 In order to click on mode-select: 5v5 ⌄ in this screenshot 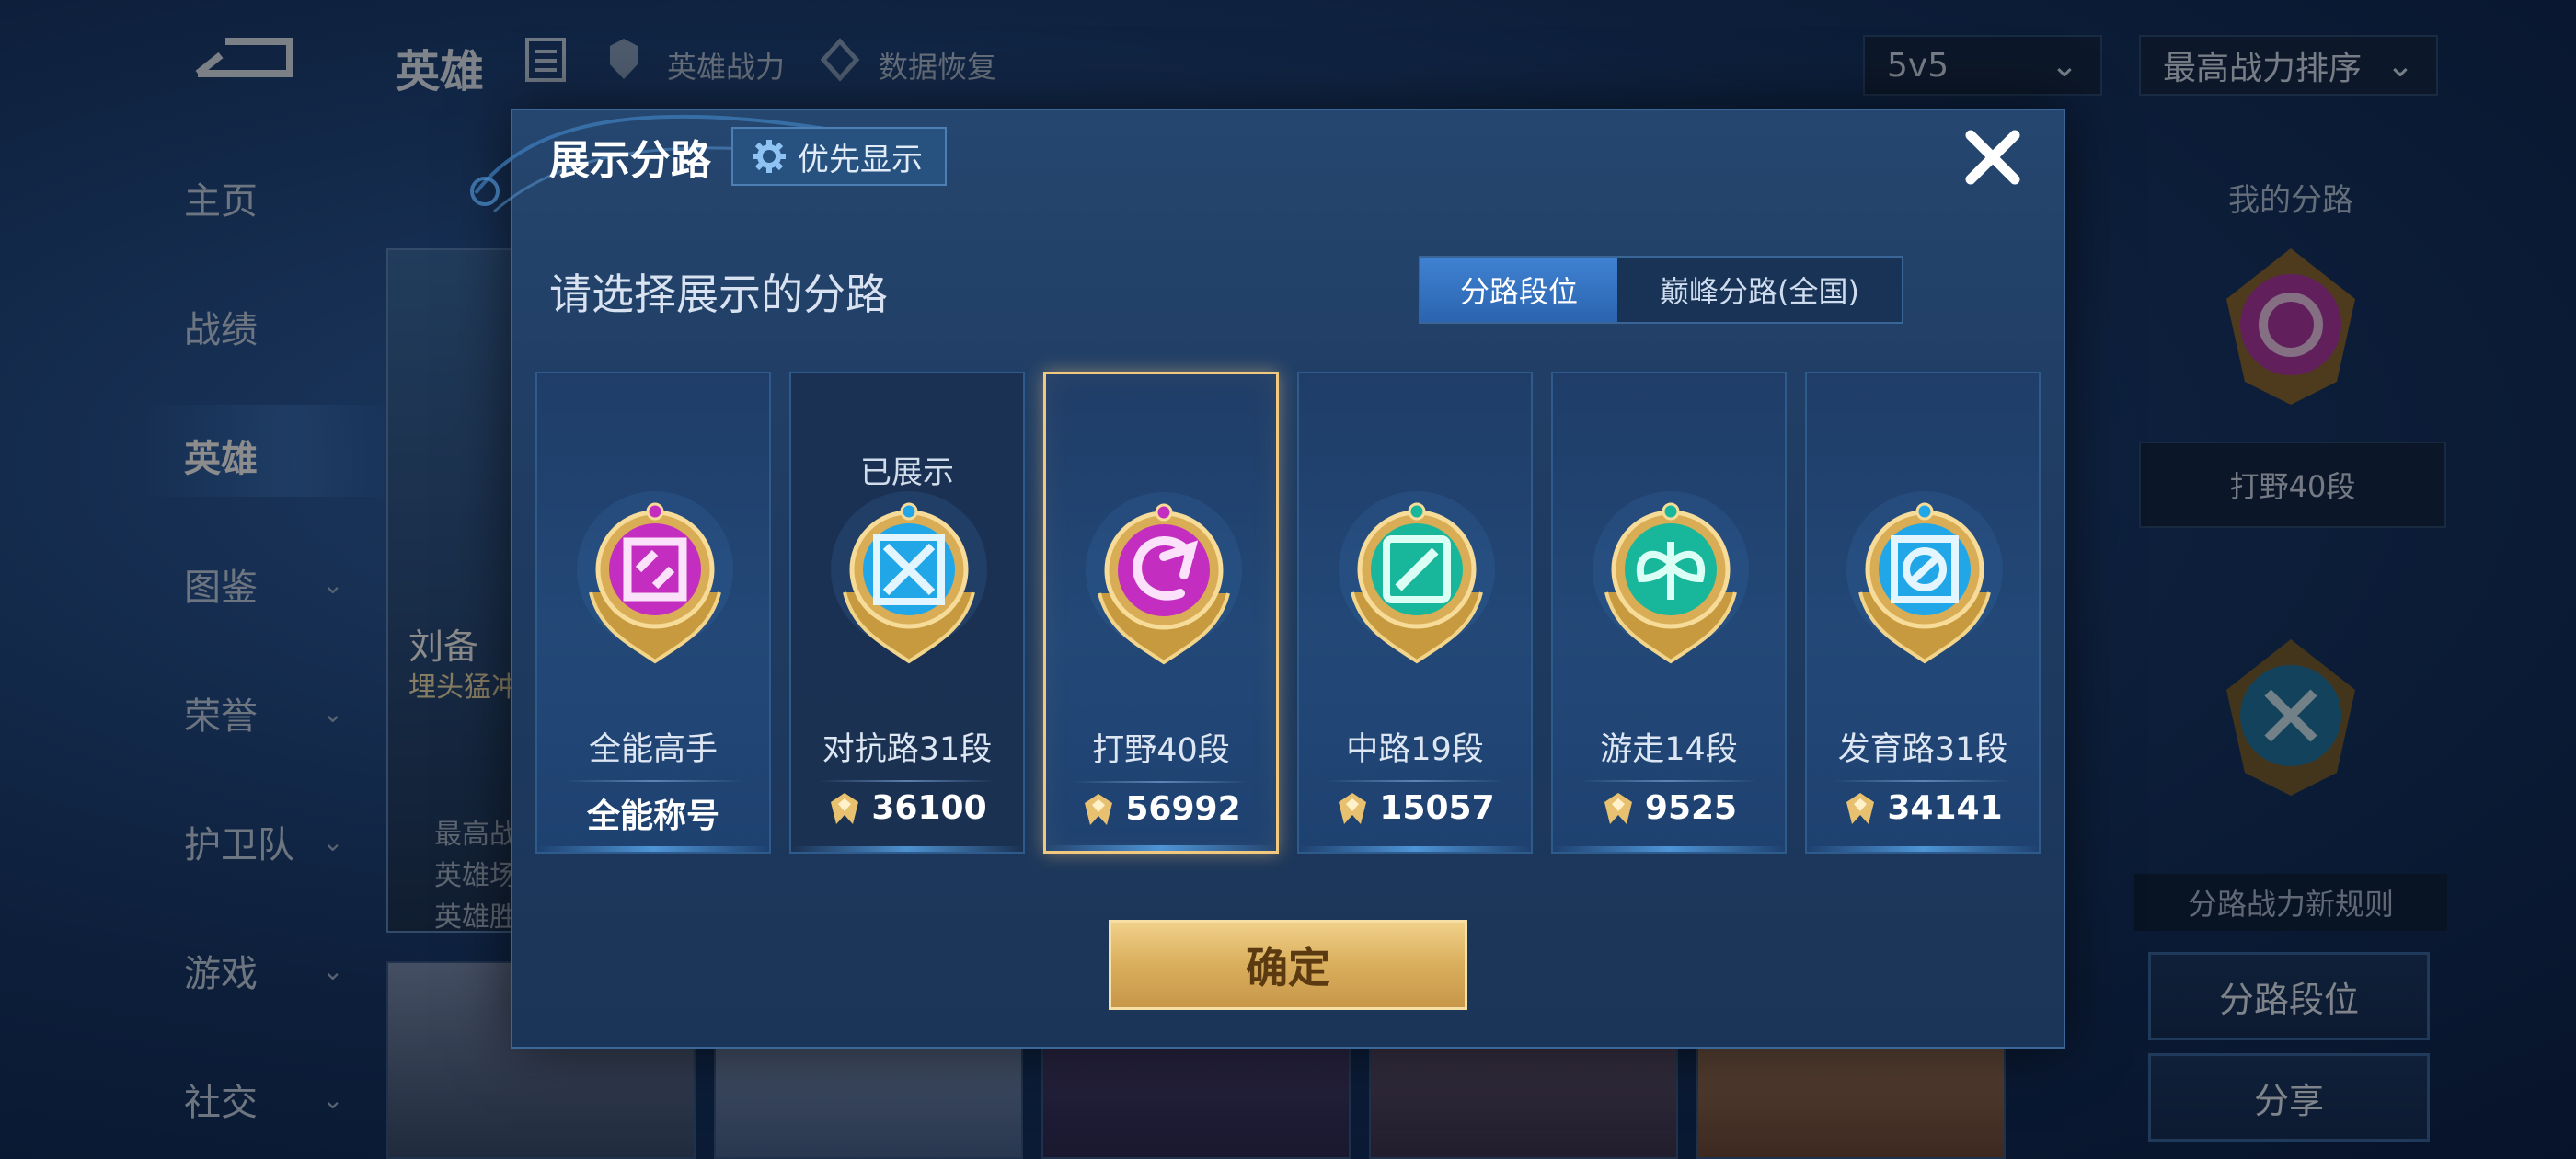, I will do `click(1982, 65)`.